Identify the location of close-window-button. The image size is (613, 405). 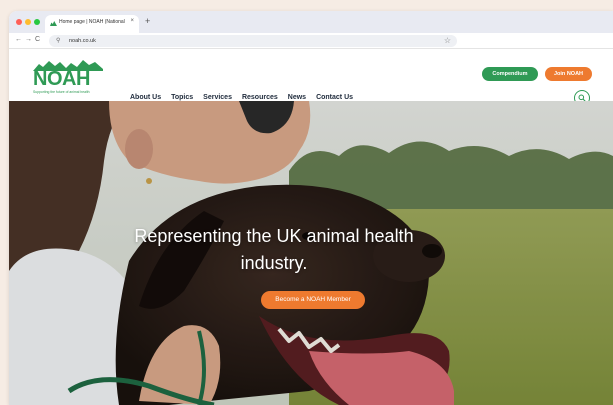
(19, 22).